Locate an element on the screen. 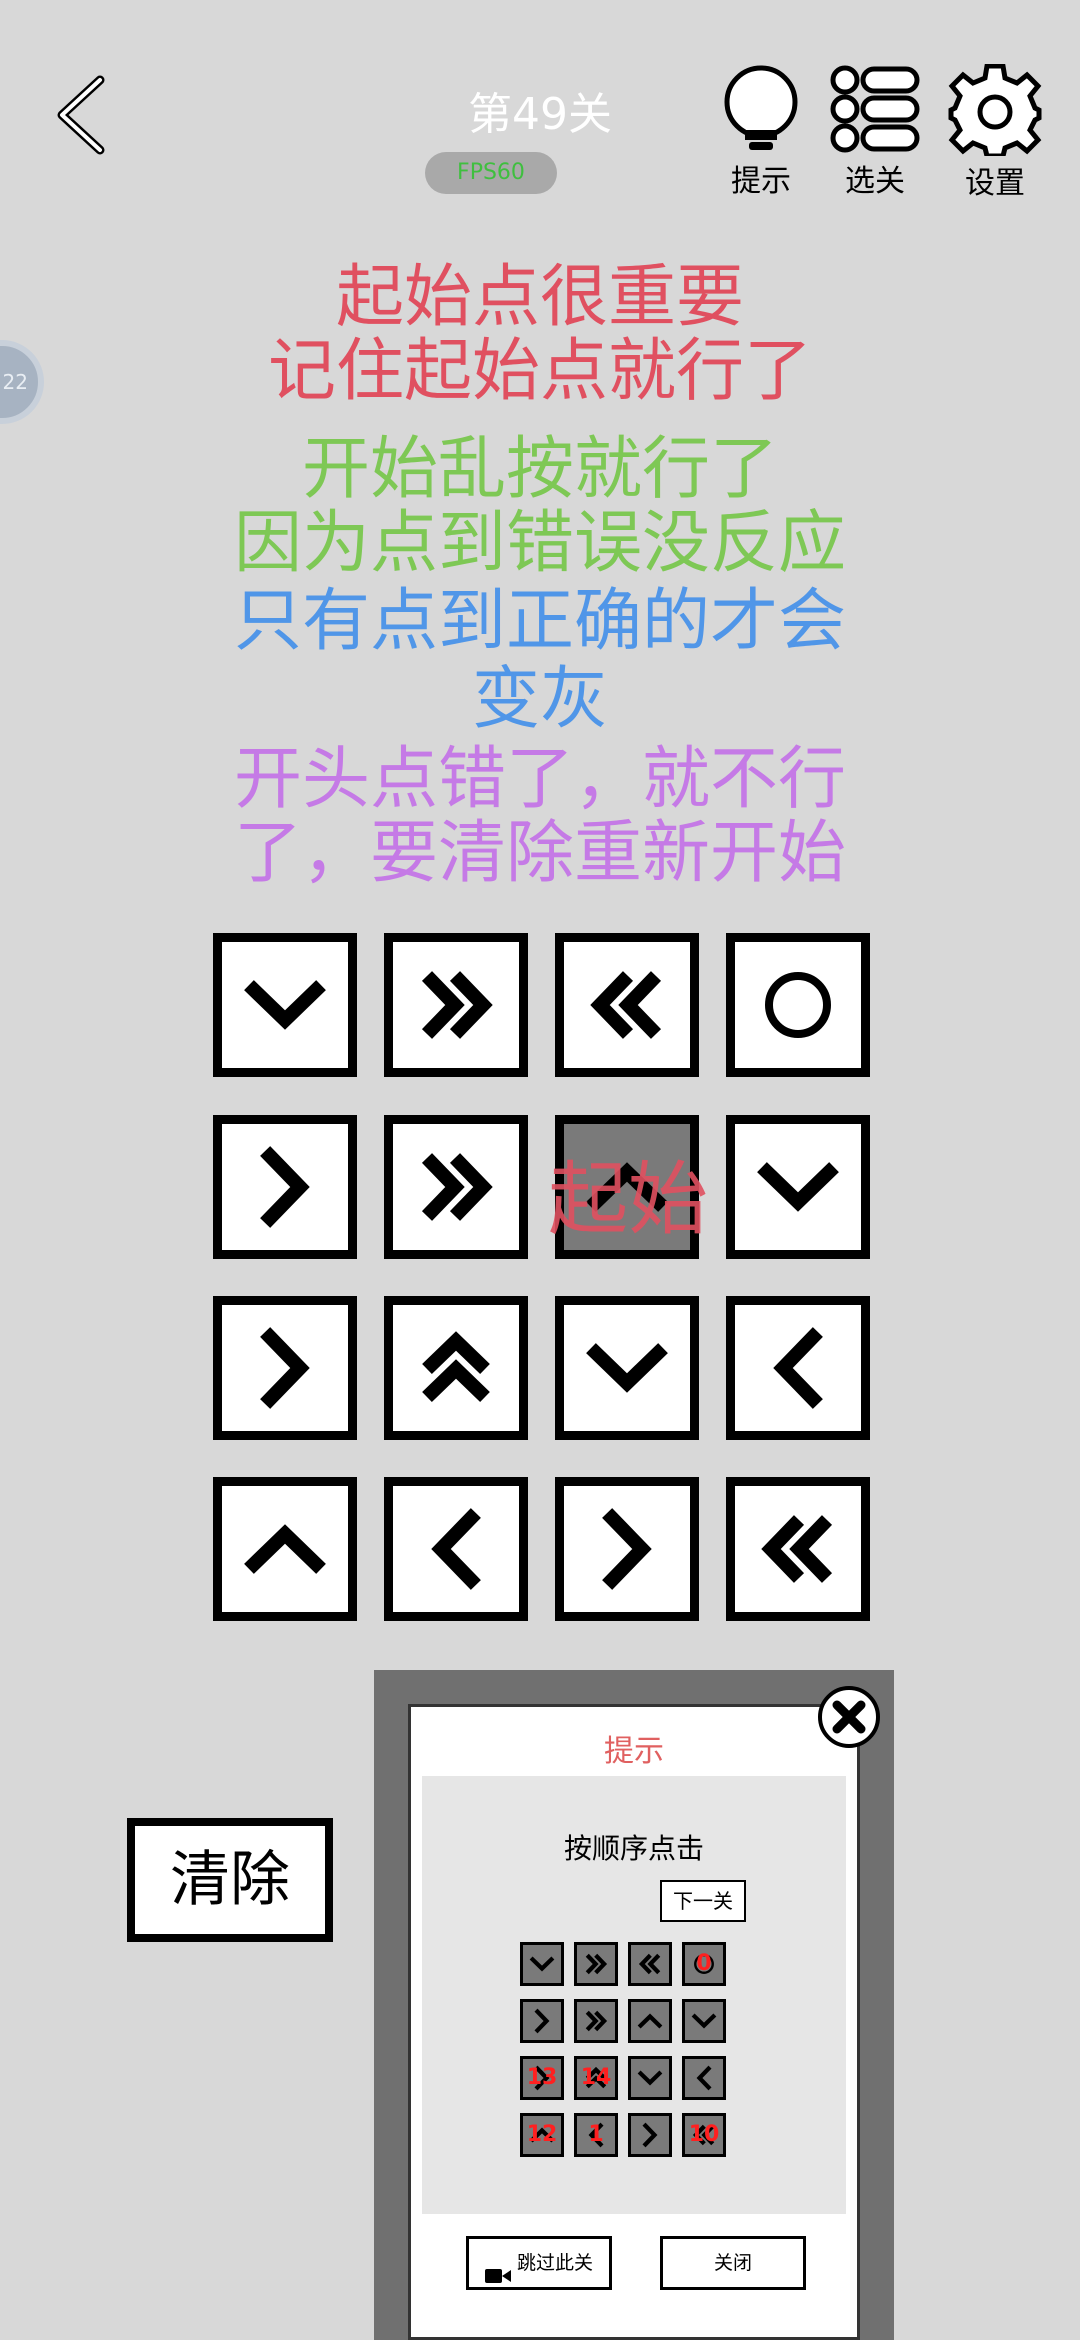 This screenshot has height=2340, width=1080. tip-line-3: 开始乱按就行了 is located at coordinates (539, 469).